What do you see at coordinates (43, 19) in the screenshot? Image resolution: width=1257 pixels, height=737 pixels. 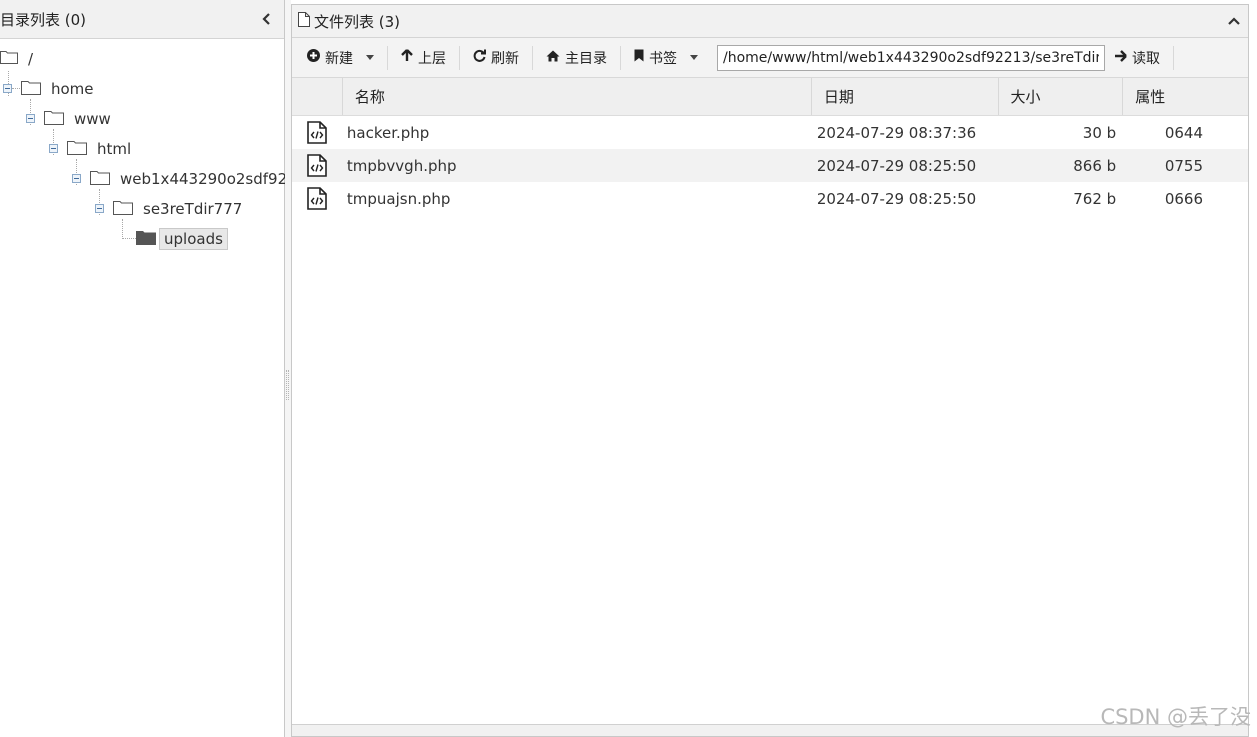 I see `directory-panel-title: 目录列表 (0)` at bounding box center [43, 19].